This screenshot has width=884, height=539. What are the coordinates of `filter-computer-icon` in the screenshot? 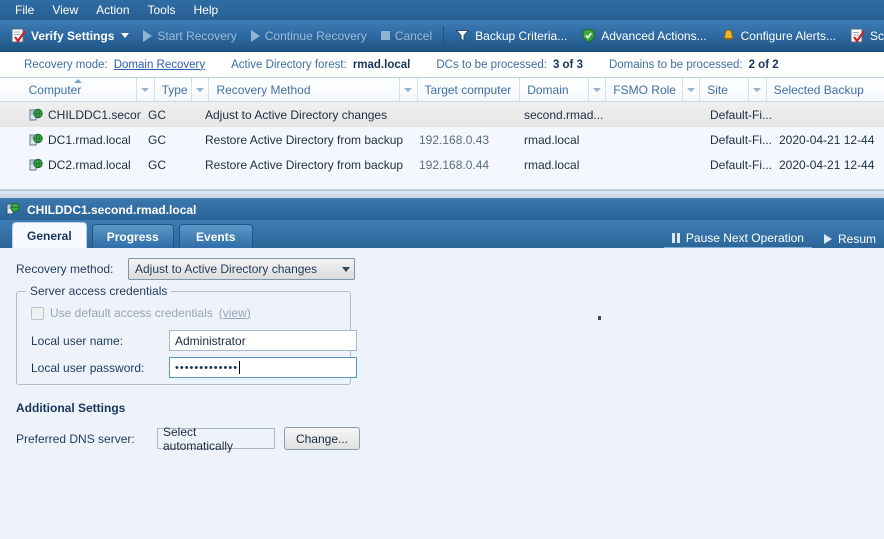 It's located at (145, 89).